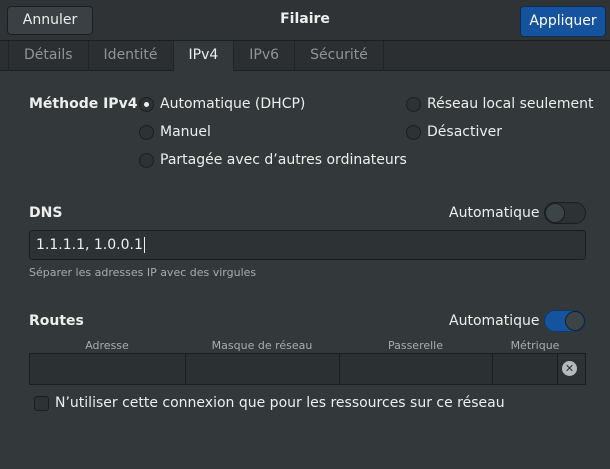 Image resolution: width=610 pixels, height=469 pixels. I want to click on tab-bar: Détails Identité IPv4 IPv6 Sécurité, so click(305, 56).